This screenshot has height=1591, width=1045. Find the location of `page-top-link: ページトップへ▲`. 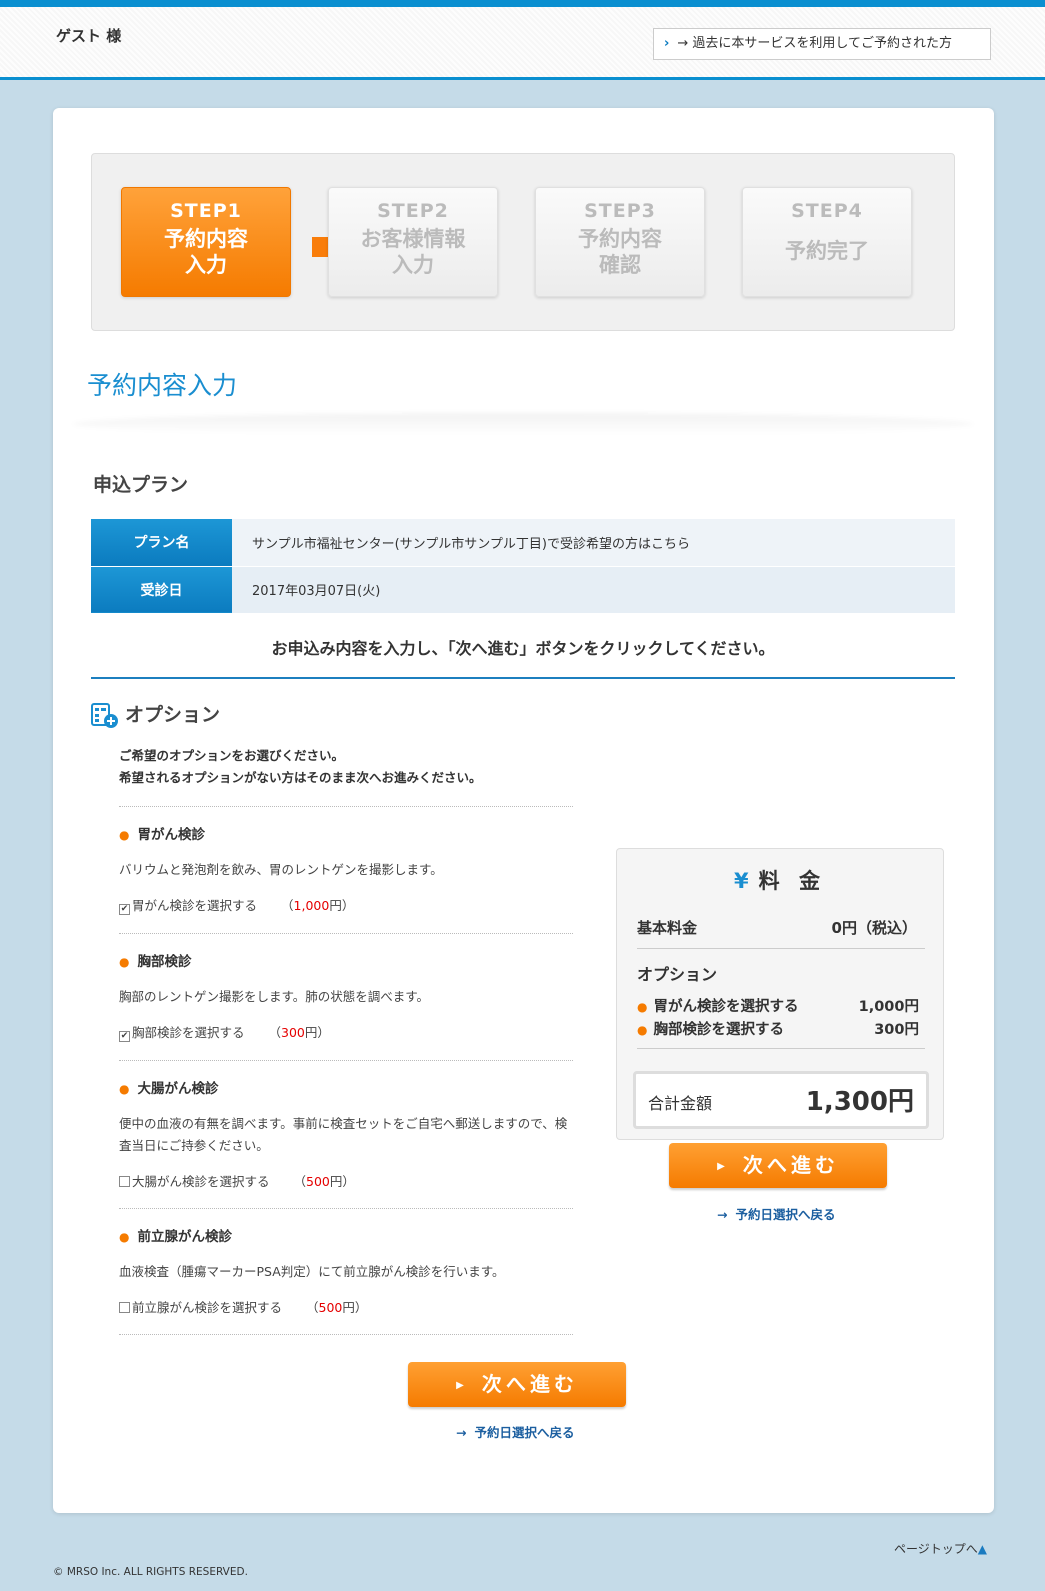

page-top-link: ページトップへ▲ is located at coordinates (940, 1548).